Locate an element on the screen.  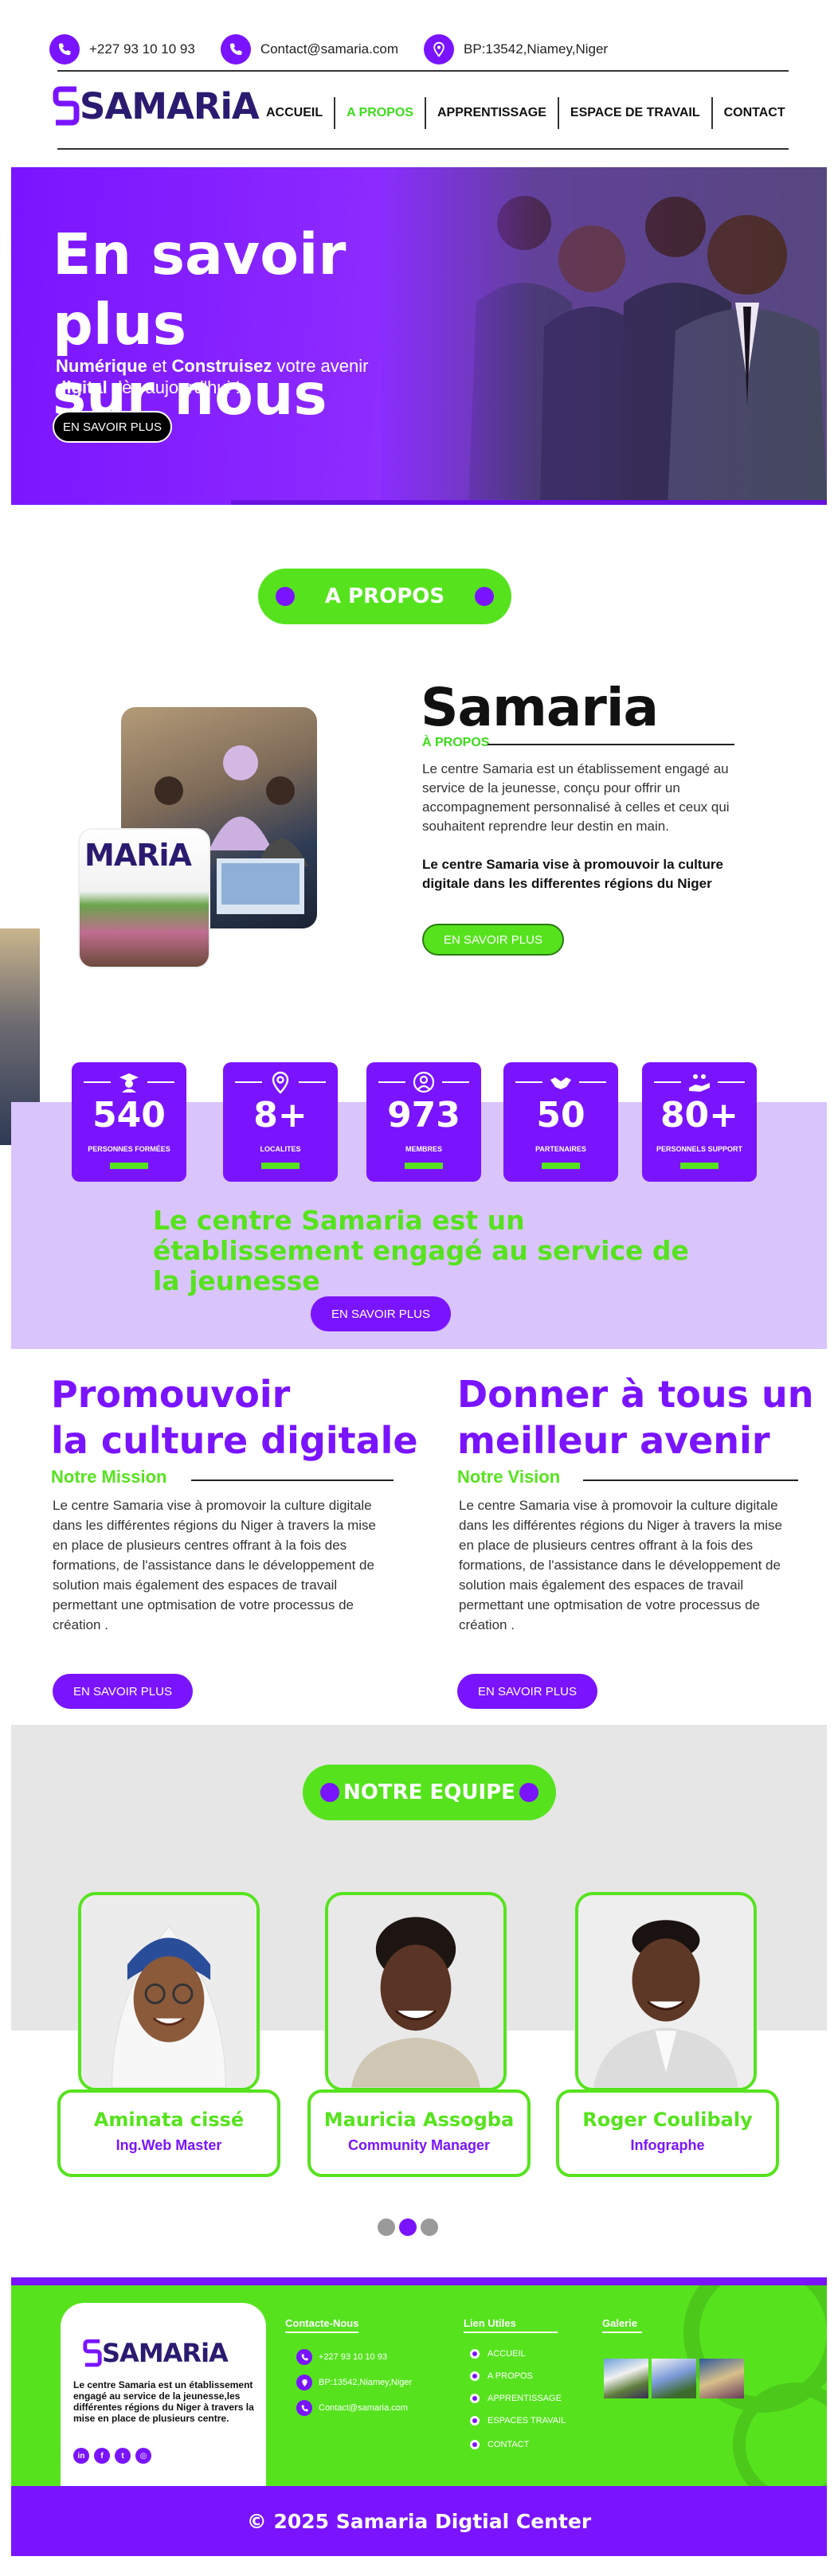
nav-item-espace-de-travail: ESPACE DE TRAVAIL is located at coordinates (635, 113).